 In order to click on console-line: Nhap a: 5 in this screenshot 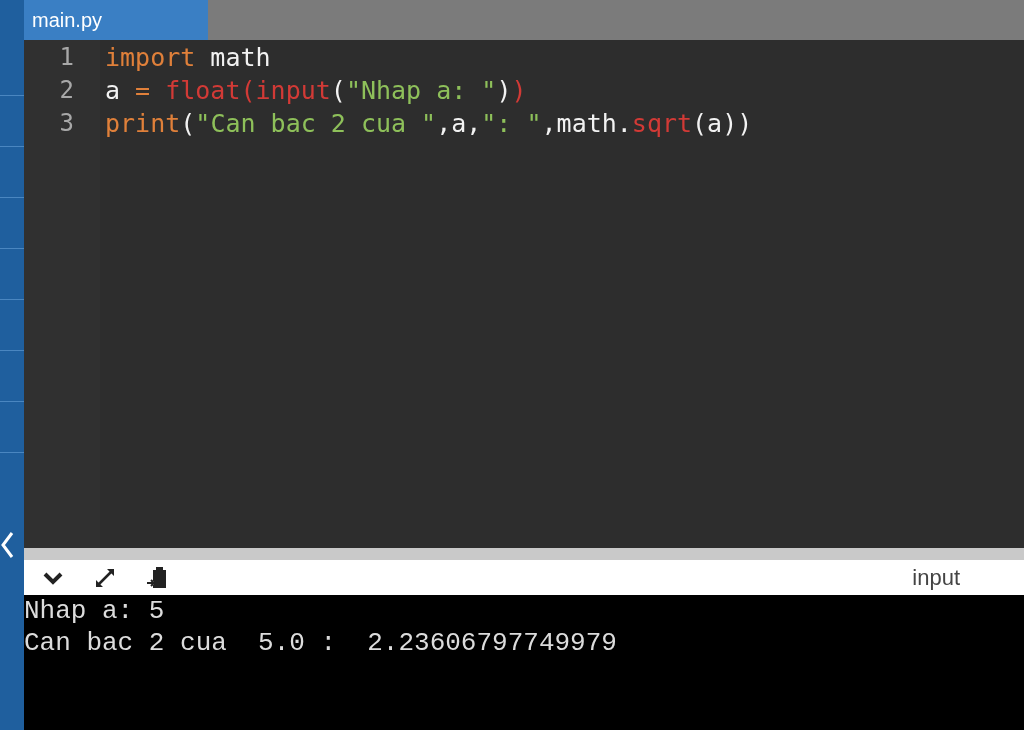, I will do `click(95, 611)`.